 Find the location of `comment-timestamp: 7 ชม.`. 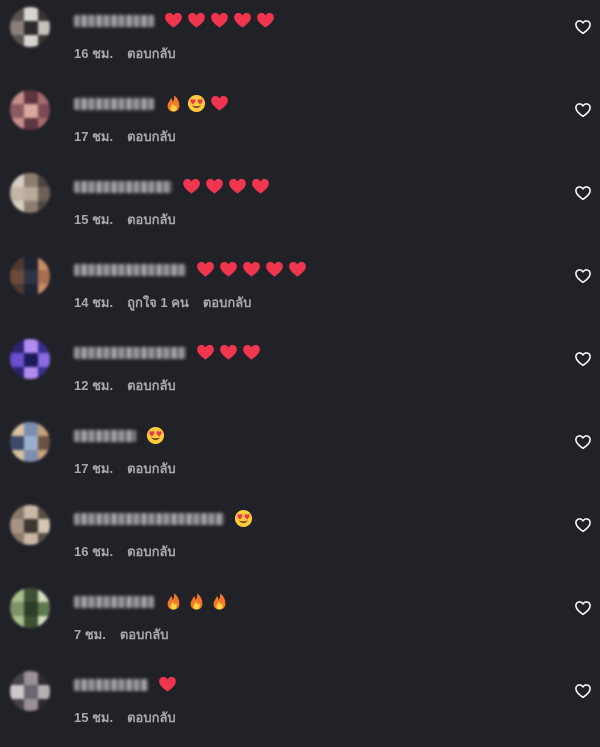

comment-timestamp: 7 ชม. is located at coordinates (90, 634).